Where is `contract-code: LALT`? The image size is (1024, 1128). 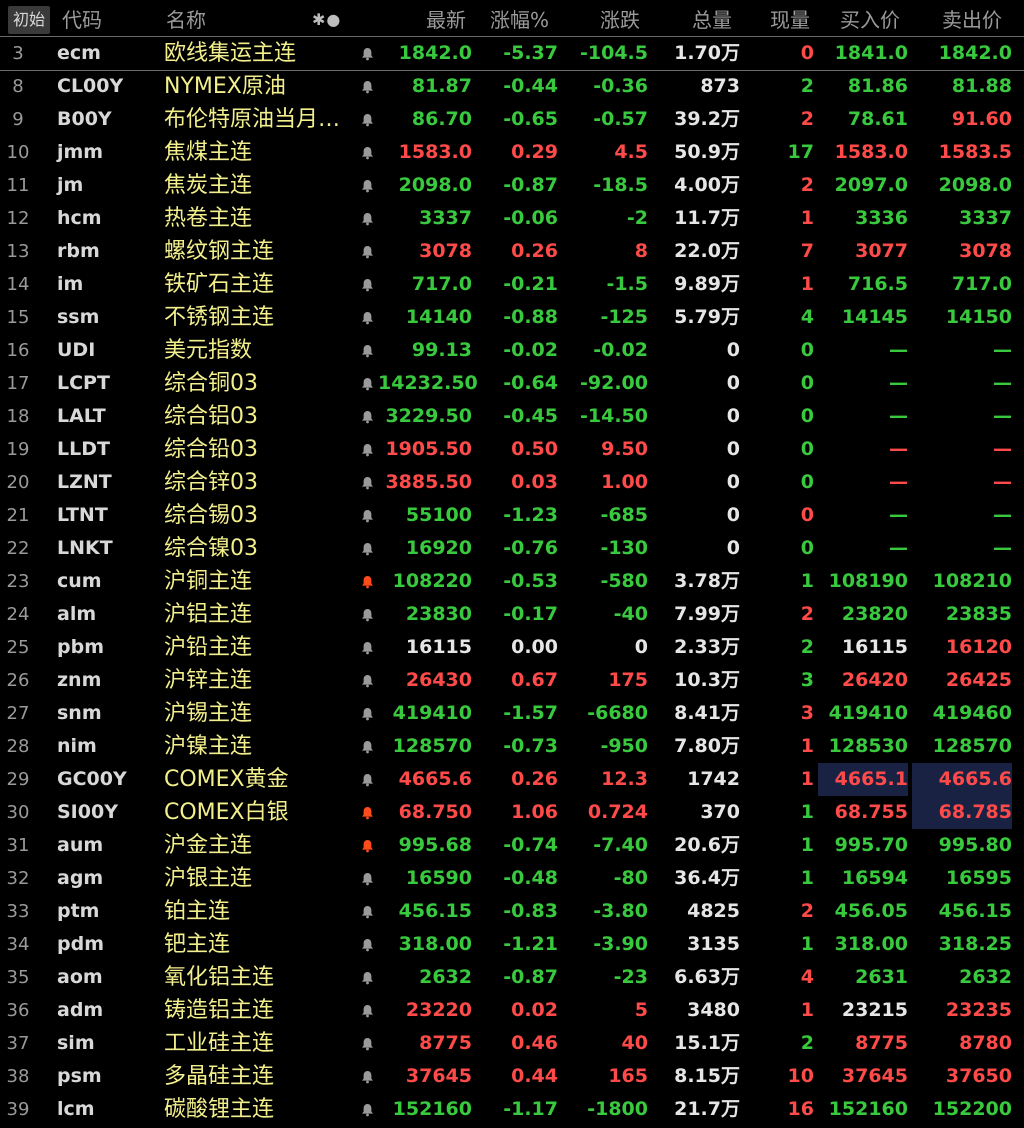 contract-code: LALT is located at coordinates (81, 416).